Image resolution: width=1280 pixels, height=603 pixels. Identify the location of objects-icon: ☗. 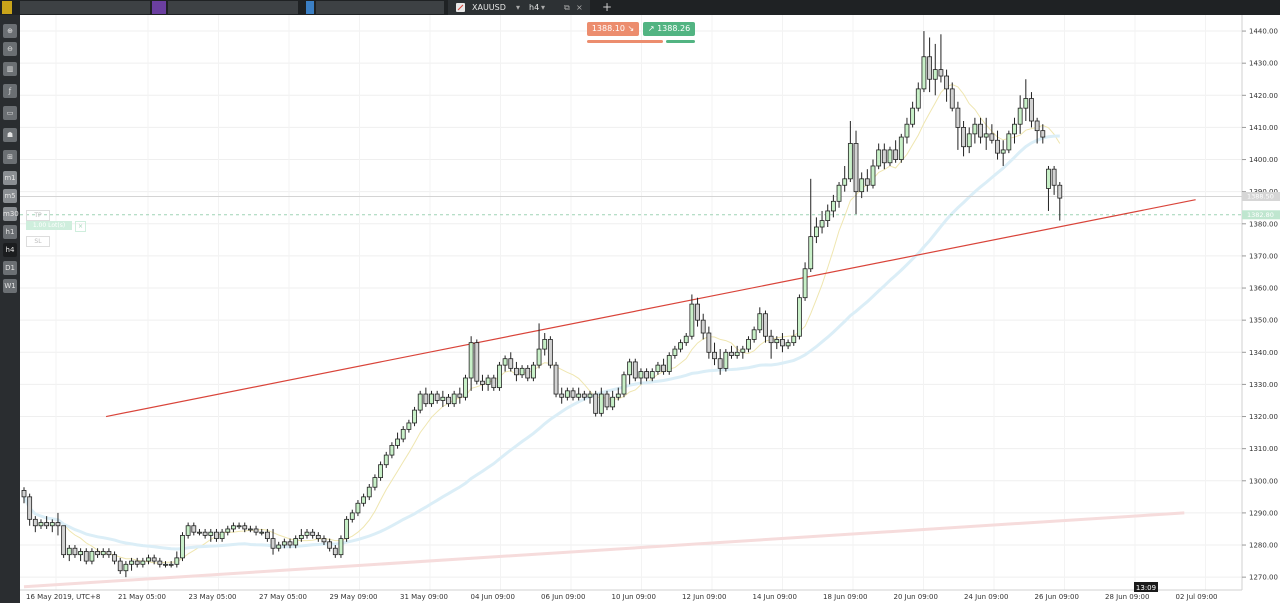
(10, 135).